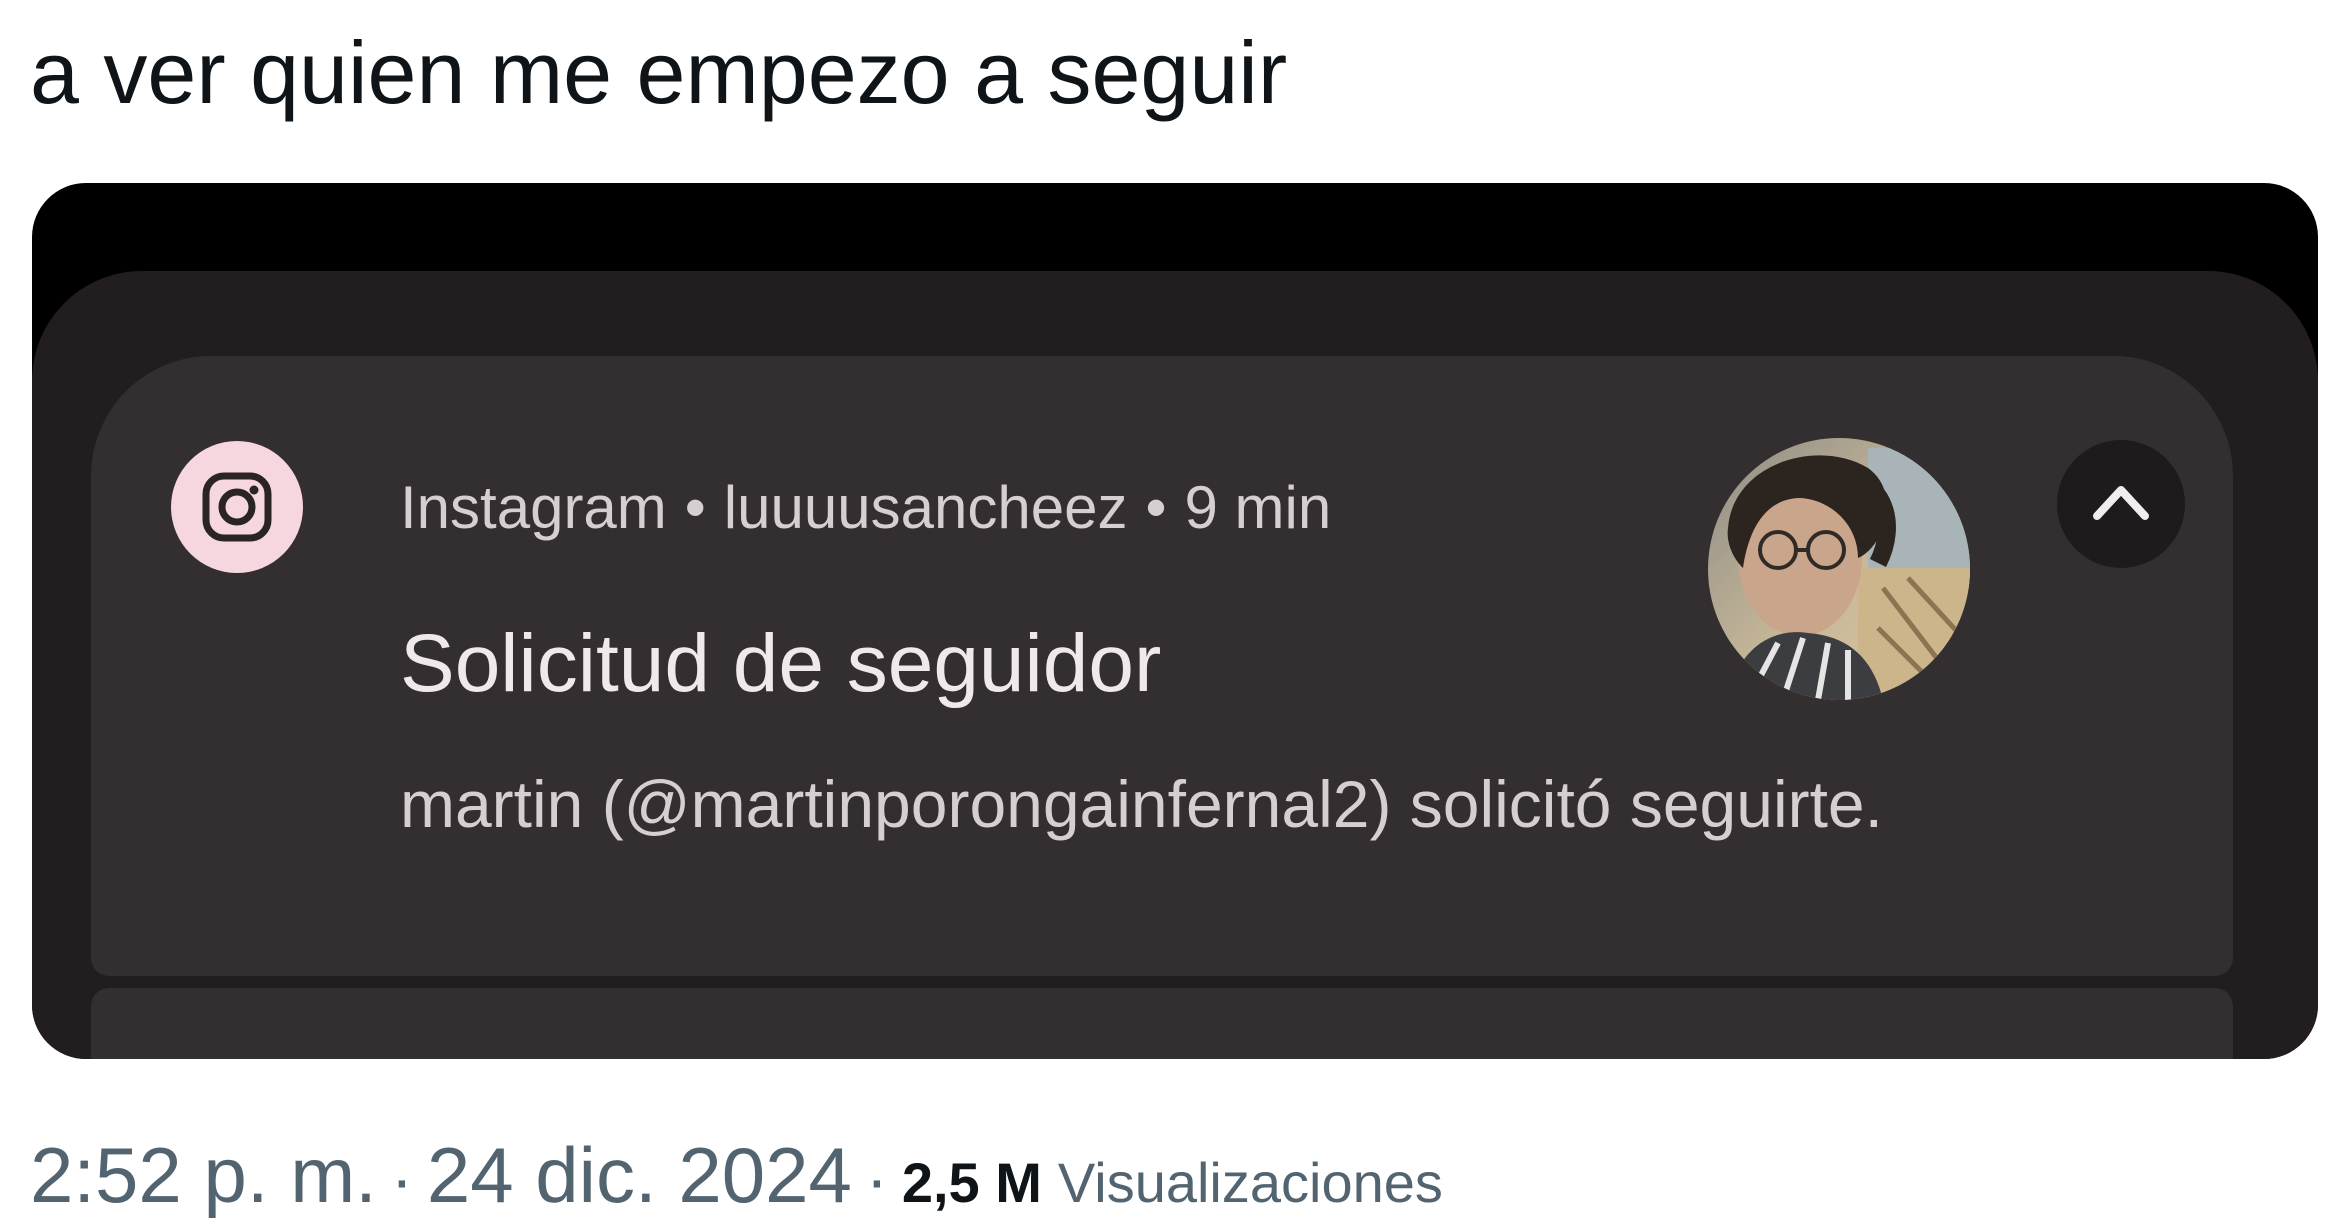 This screenshot has width=2350, height=1230. Describe the element at coordinates (659, 72) in the screenshot. I see `tweet-text: a ver quien me empezo a seguir` at that location.